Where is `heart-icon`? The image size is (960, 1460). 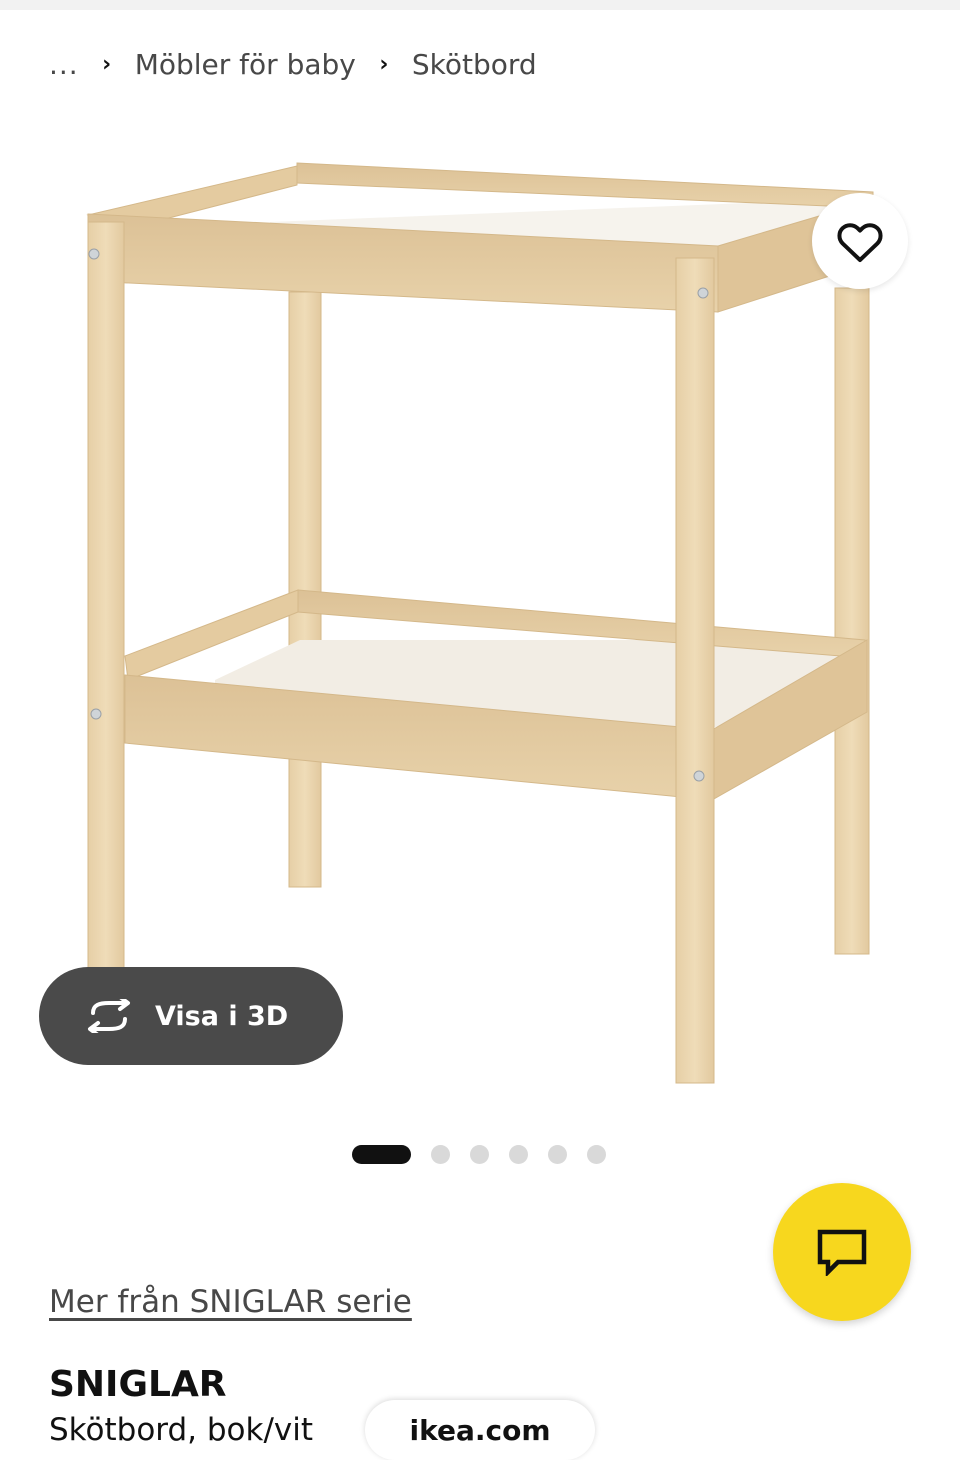
heart-icon is located at coordinates (860, 242).